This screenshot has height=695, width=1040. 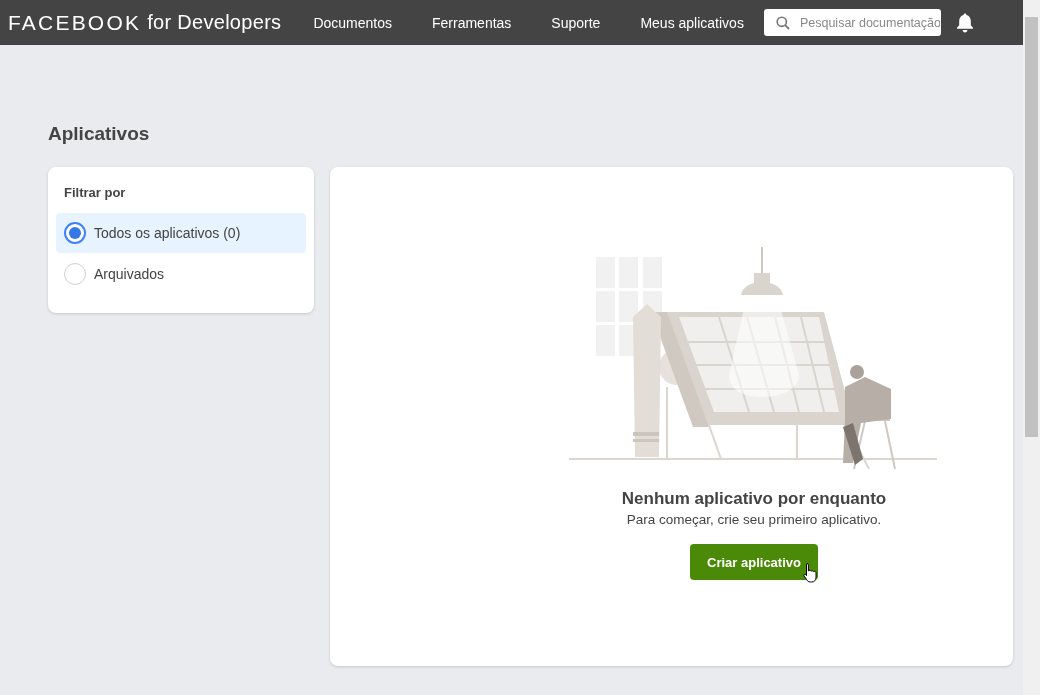 I want to click on filter-title: Filtrar por, so click(x=95, y=192).